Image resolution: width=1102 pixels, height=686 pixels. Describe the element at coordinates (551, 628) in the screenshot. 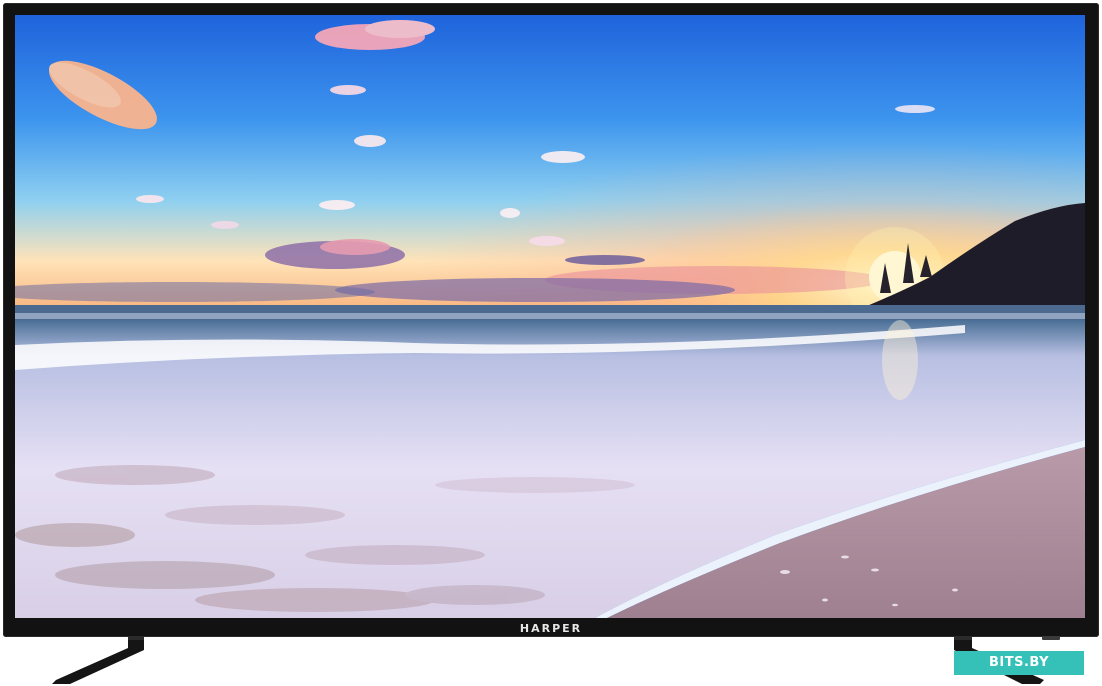

I see `brand-logo: HARPER` at that location.